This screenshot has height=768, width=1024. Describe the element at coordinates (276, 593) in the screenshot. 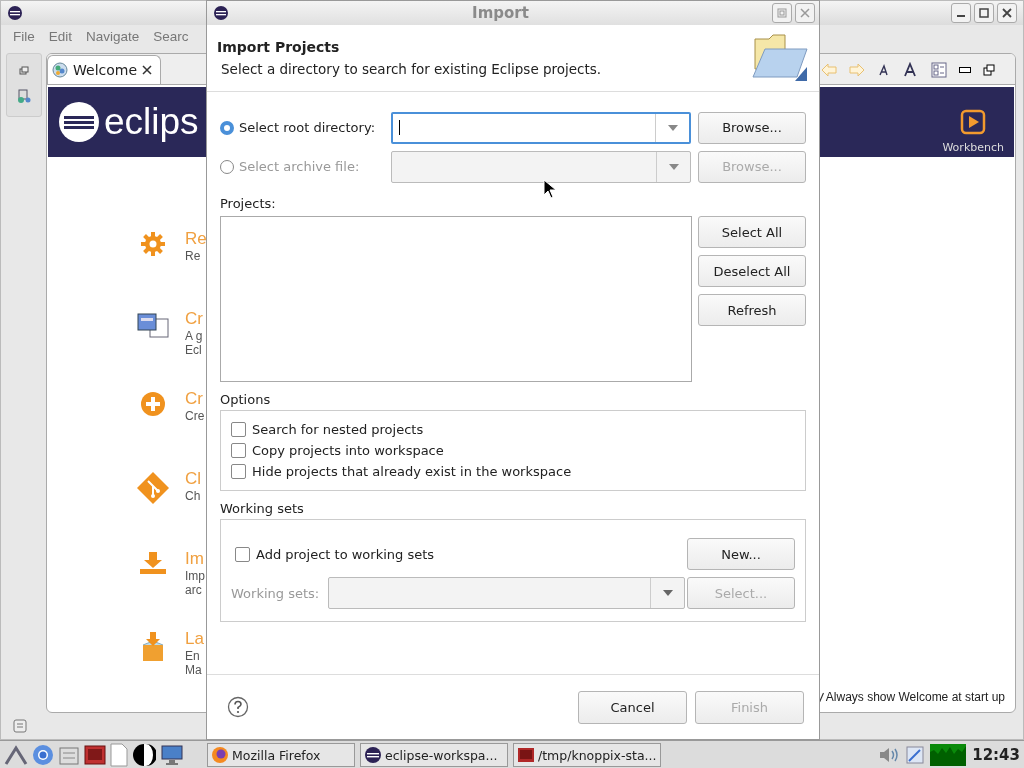

I see `working-sets-field-label: Working sets:` at that location.